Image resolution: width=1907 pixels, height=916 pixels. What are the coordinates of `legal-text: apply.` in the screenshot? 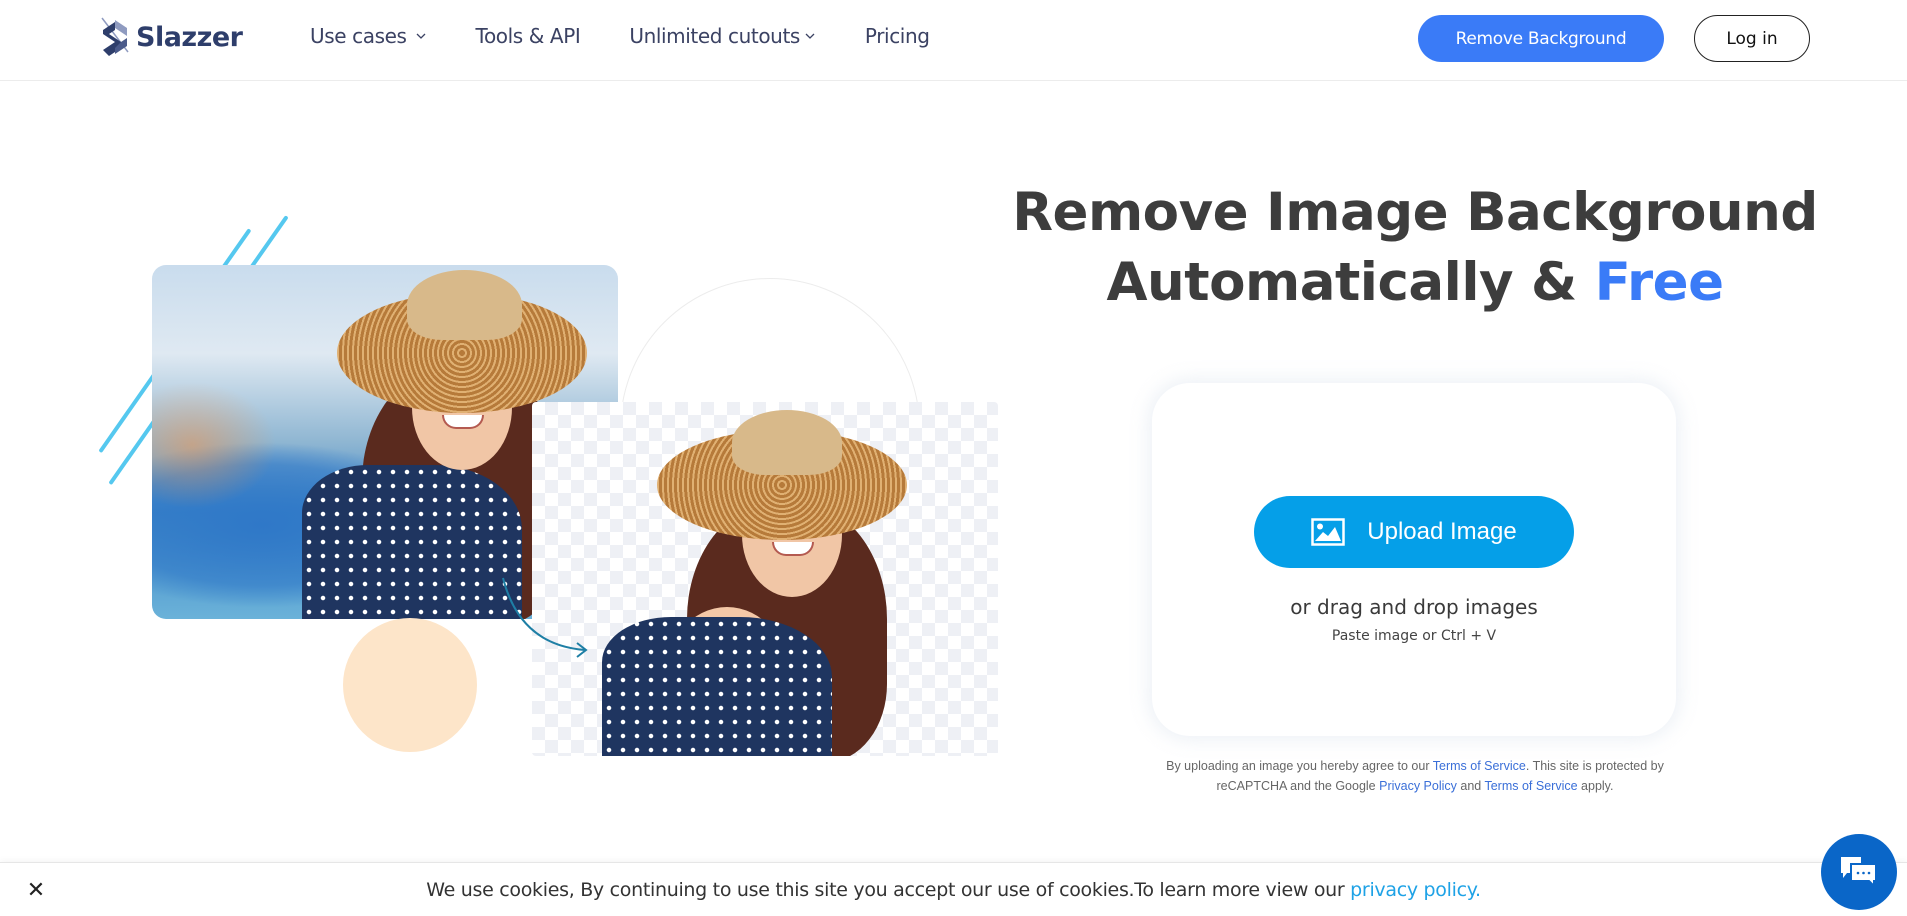 It's located at (1595, 786).